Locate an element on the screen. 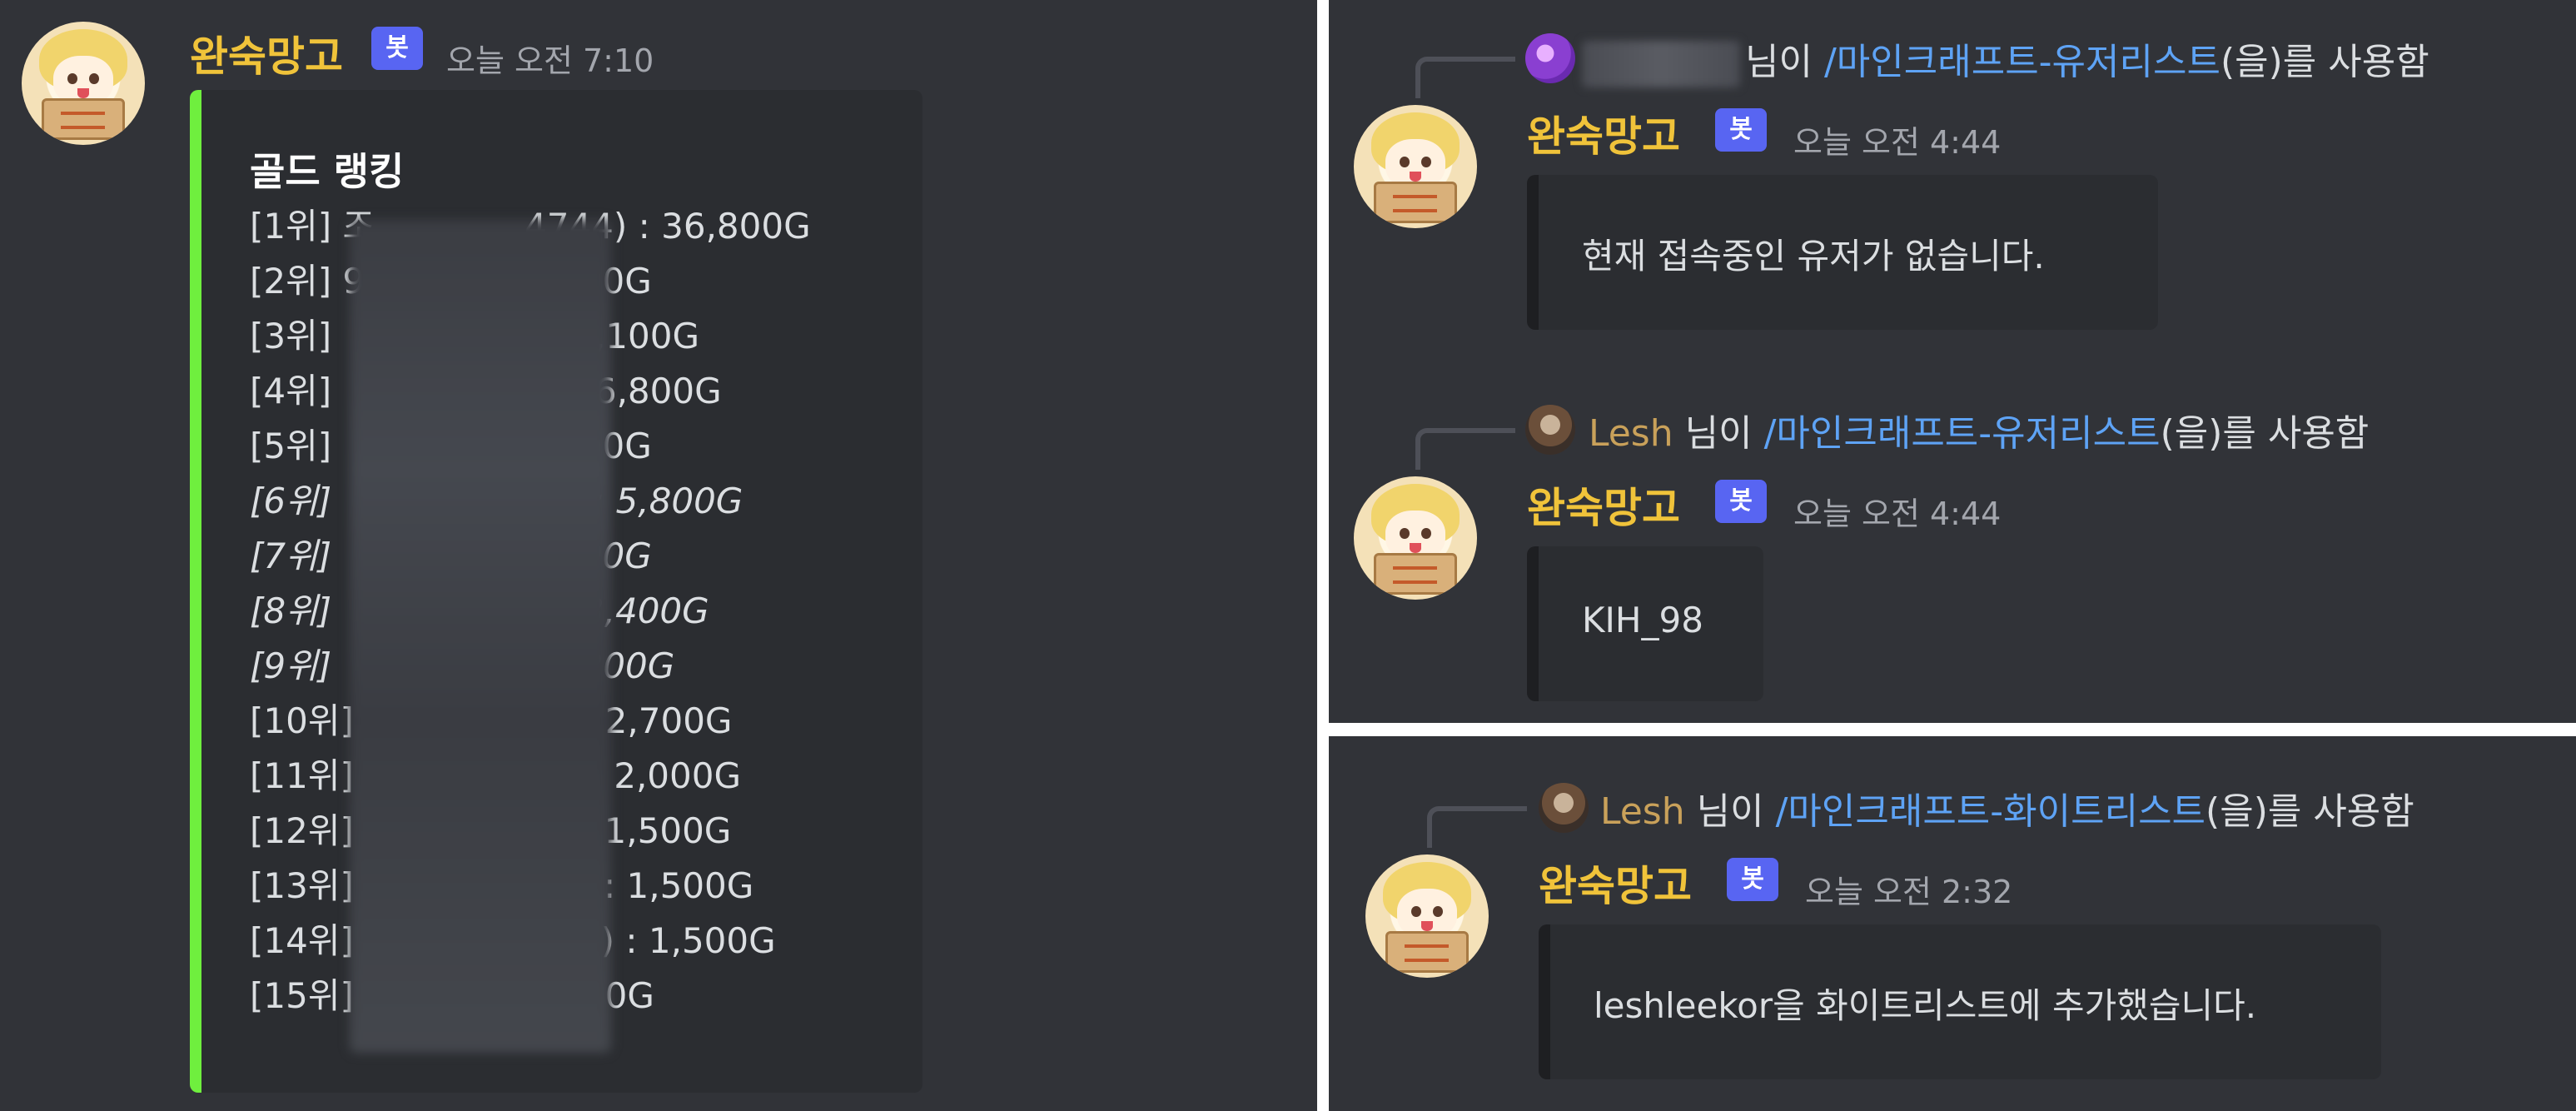 This screenshot has width=2576, height=1111. embed-description: KIH_98 is located at coordinates (1642, 620).